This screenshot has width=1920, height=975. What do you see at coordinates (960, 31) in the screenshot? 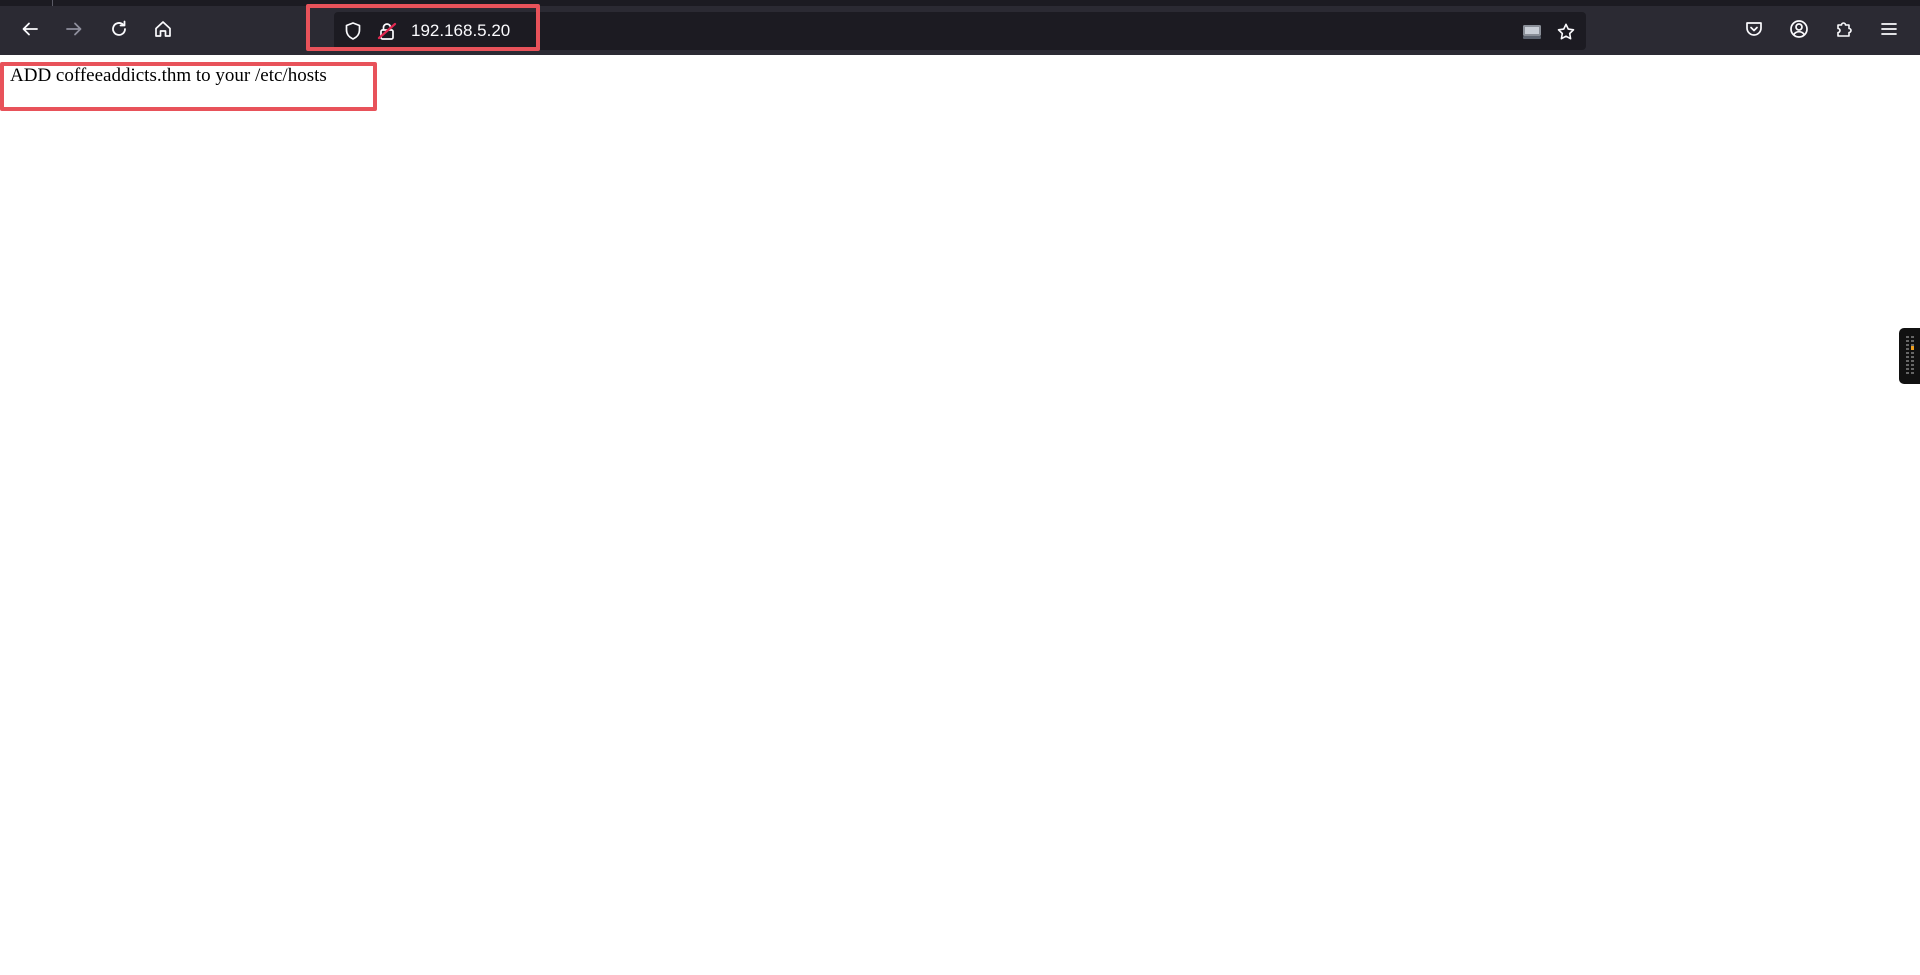
I see `address-bar: 192.168.5.20` at bounding box center [960, 31].